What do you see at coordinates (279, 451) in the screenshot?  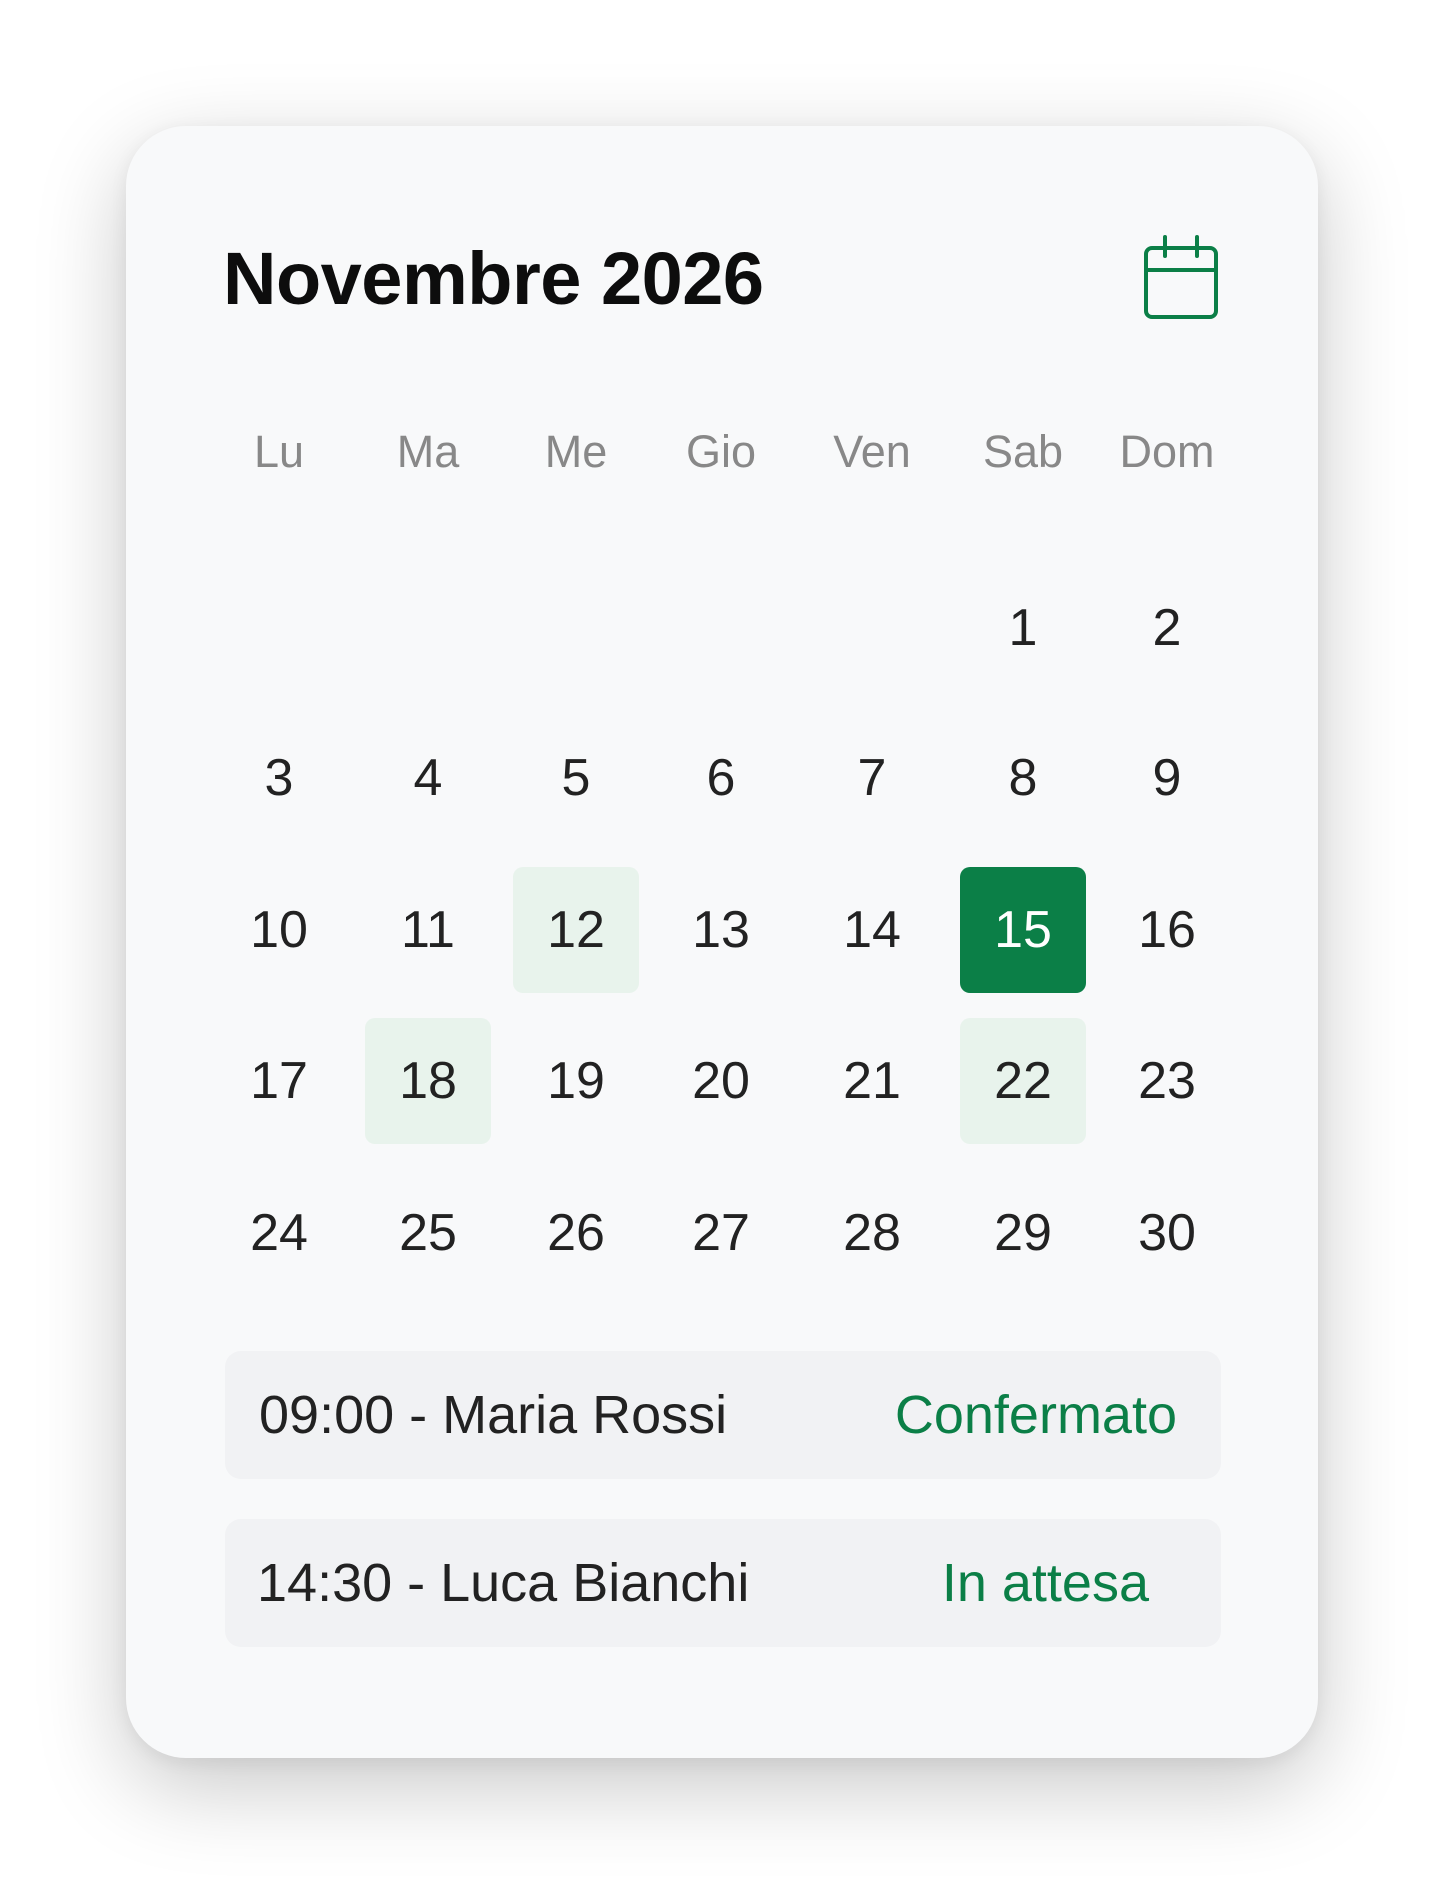 I see `weekday-label: Lu` at bounding box center [279, 451].